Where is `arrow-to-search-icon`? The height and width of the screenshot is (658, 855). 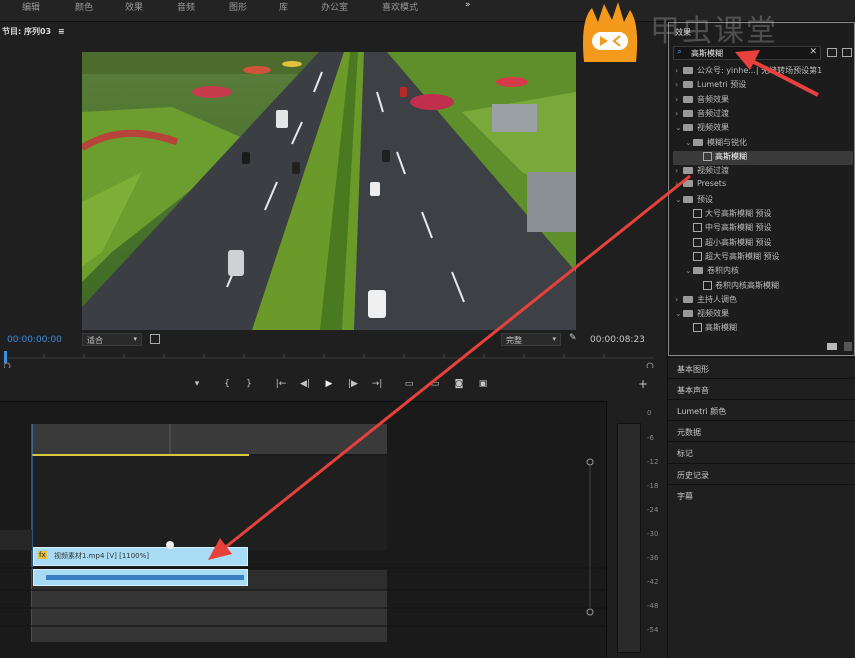 arrow-to-search-icon is located at coordinates (777, 73).